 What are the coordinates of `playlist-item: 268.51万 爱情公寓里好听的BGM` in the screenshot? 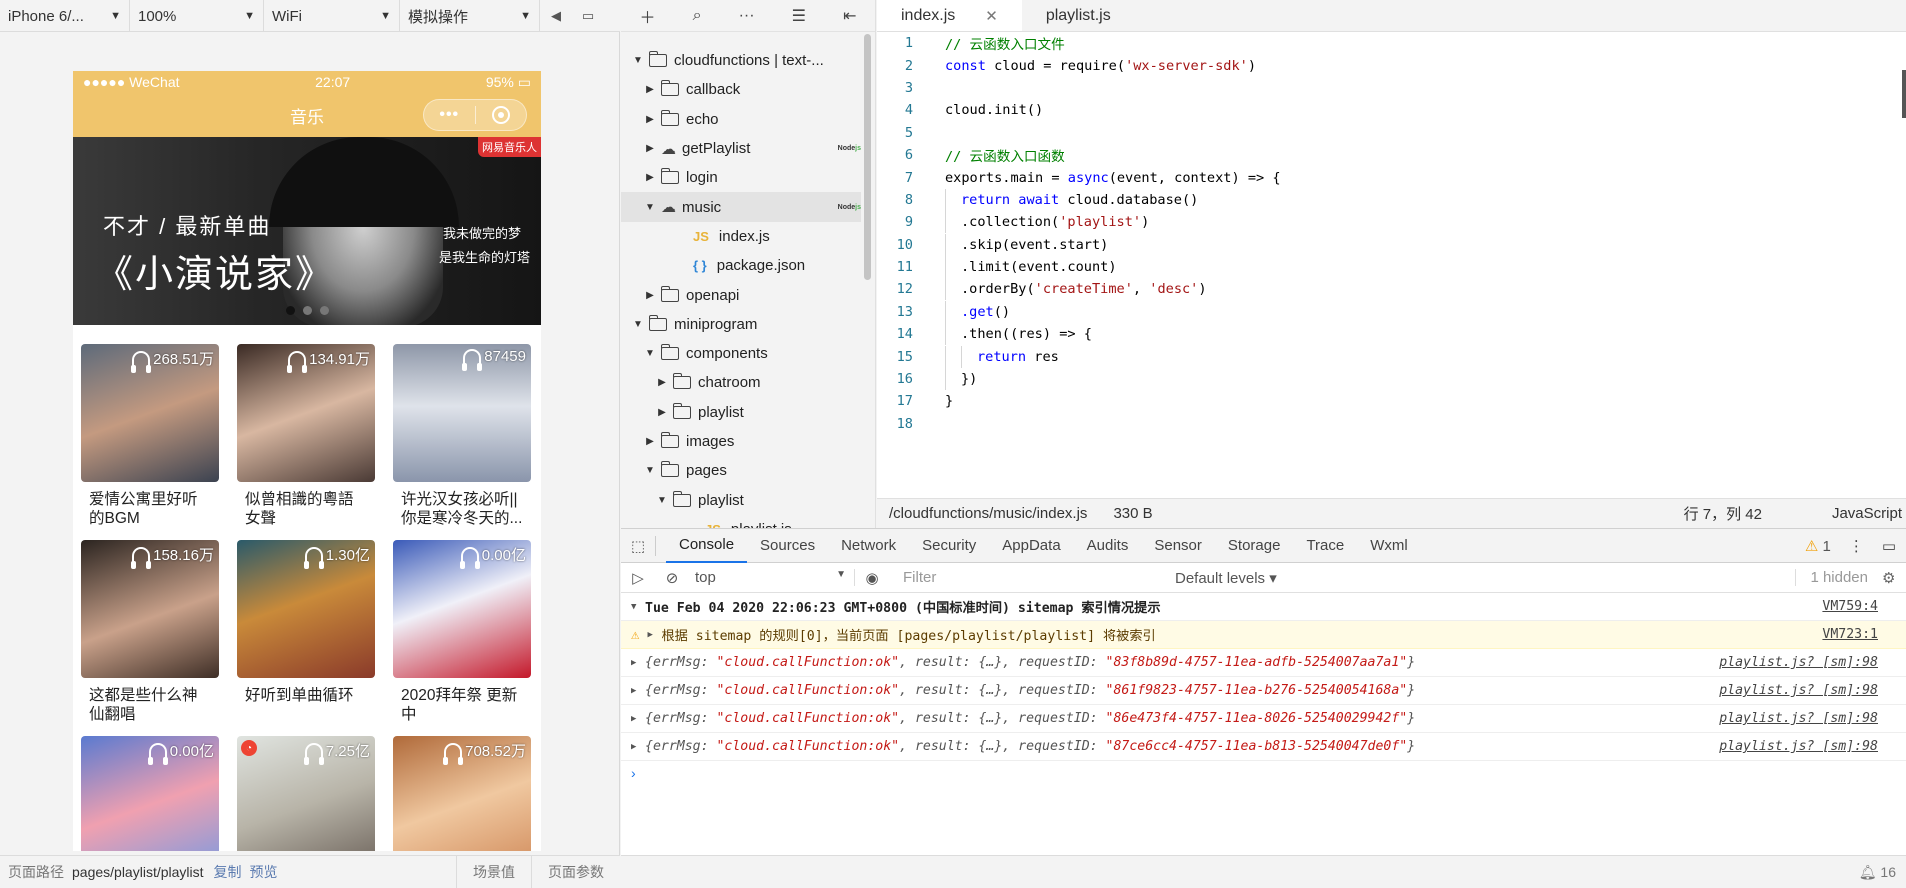 It's located at (150, 442).